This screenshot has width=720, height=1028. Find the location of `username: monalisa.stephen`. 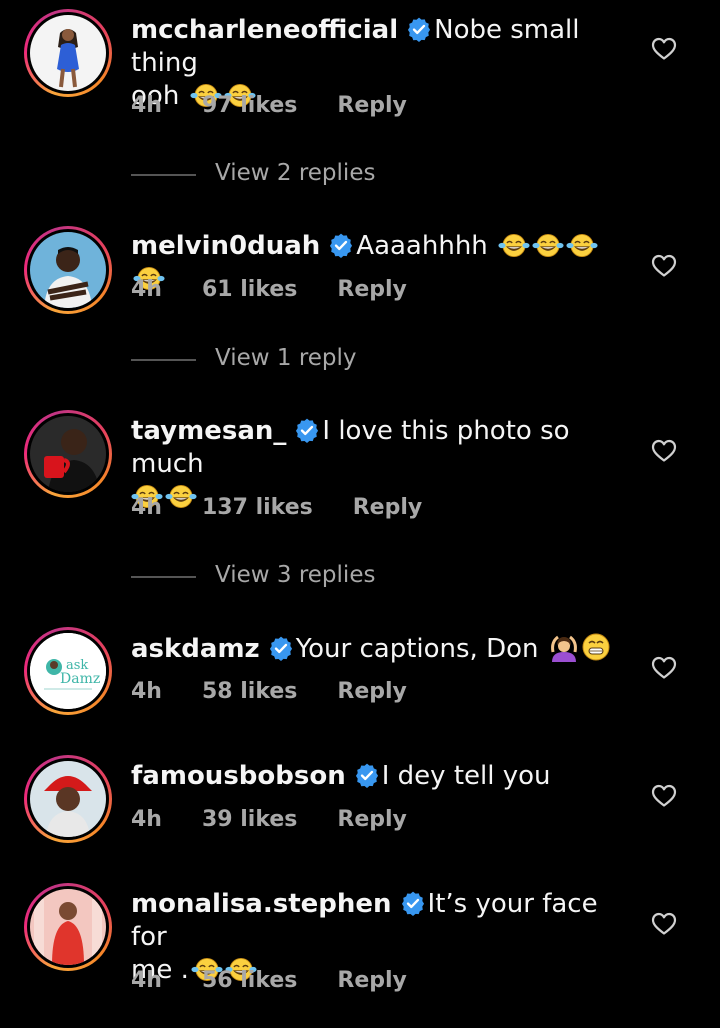

username: monalisa.stephen is located at coordinates (261, 904).